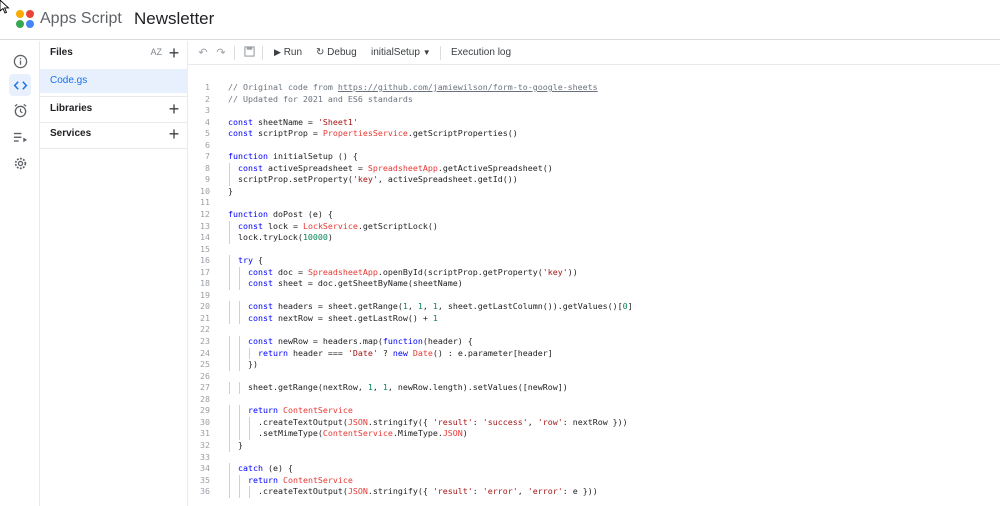 The width and height of the screenshot is (1000, 506). Describe the element at coordinates (205, 364) in the screenshot. I see `line-number: 25` at that location.